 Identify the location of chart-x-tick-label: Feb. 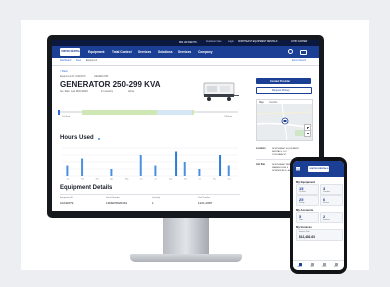
(82, 180).